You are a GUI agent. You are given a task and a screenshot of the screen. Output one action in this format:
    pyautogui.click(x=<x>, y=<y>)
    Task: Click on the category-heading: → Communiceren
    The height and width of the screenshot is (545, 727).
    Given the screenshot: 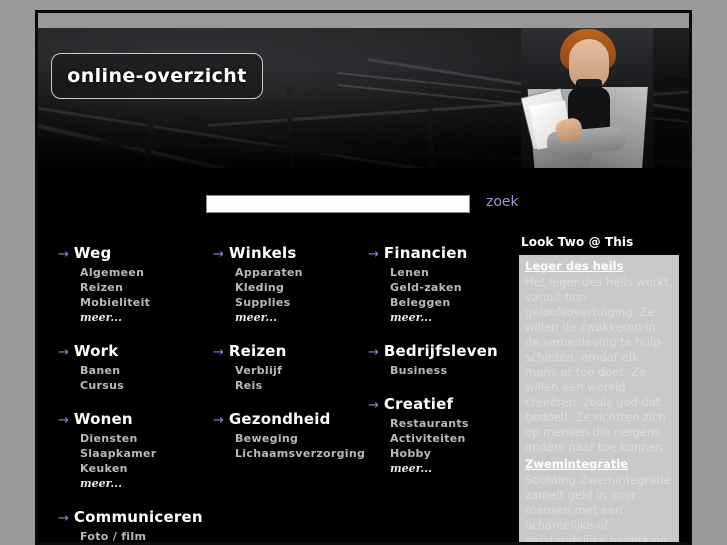 What is the action you would take?
    pyautogui.click(x=133, y=517)
    